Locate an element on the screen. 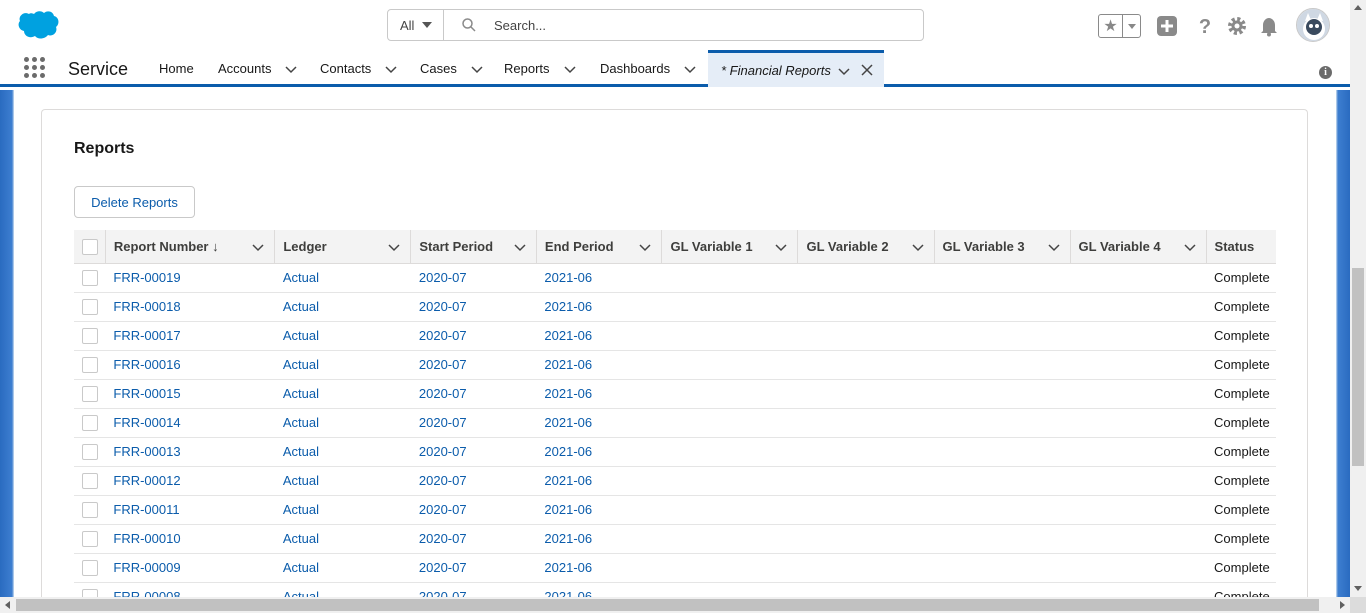  close-tab-icon is located at coordinates (867, 70).